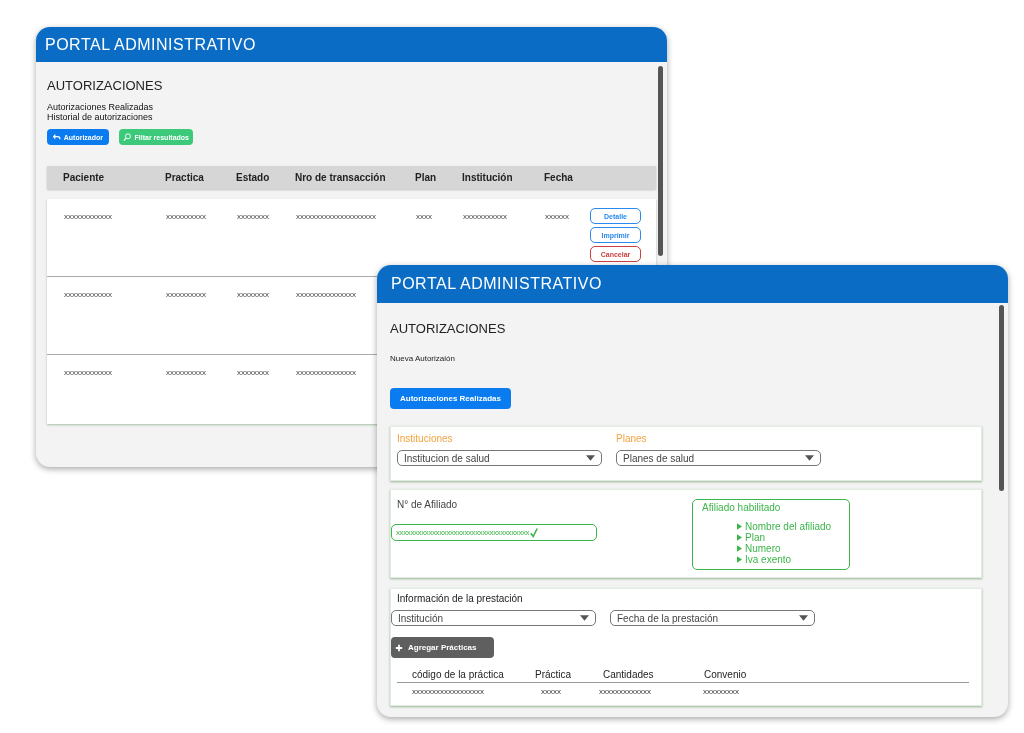  What do you see at coordinates (557, 216) in the screenshot?
I see `table-cell-text: xxxxxx` at bounding box center [557, 216].